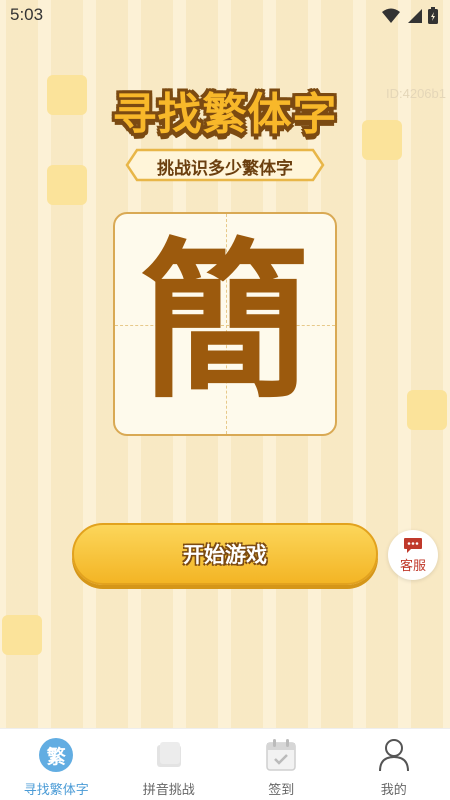  What do you see at coordinates (394, 755) in the screenshot?
I see `user-icon` at bounding box center [394, 755].